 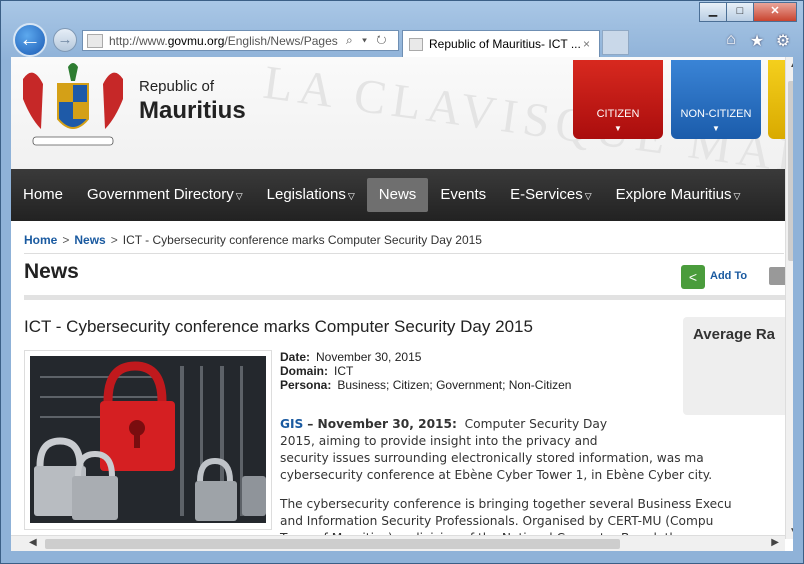 I want to click on back-button: ←, so click(x=30, y=40).